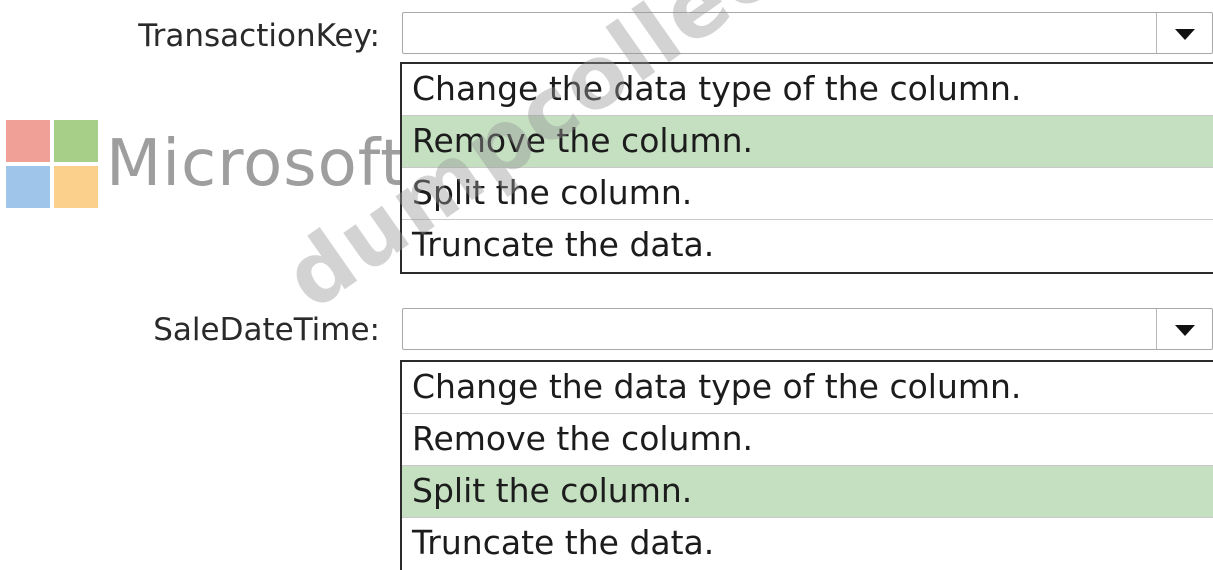 The width and height of the screenshot is (1213, 570). Describe the element at coordinates (259, 36) in the screenshot. I see `transaction-key-label: TransactionKey:` at that location.